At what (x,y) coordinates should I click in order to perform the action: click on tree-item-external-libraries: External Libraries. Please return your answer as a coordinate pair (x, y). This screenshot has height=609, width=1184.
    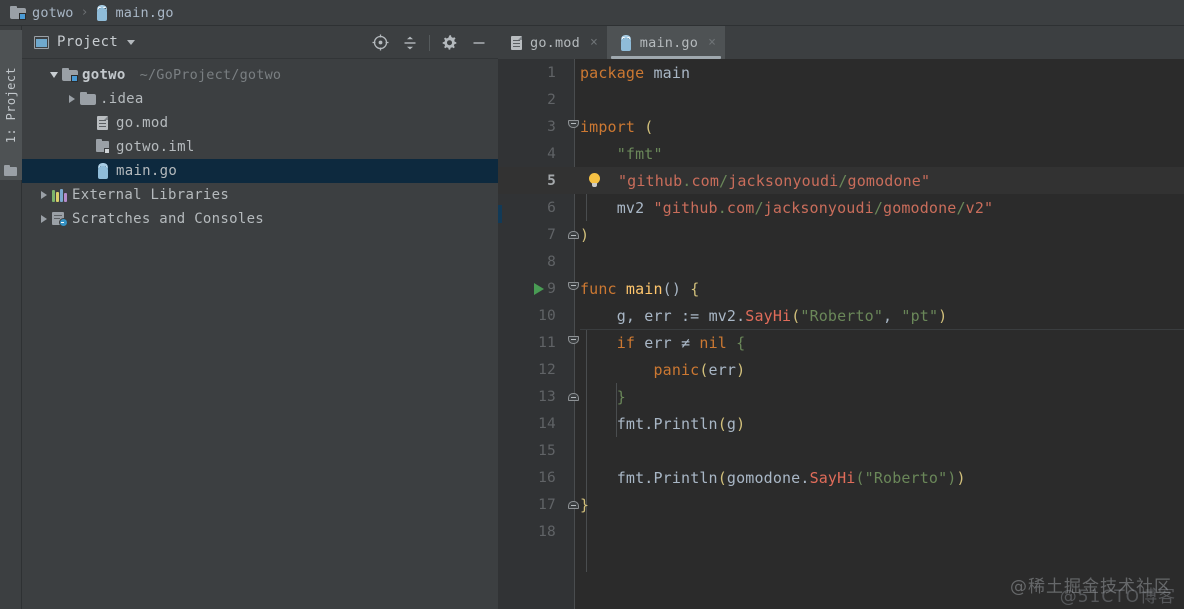
    Looking at the image, I should click on (260, 195).